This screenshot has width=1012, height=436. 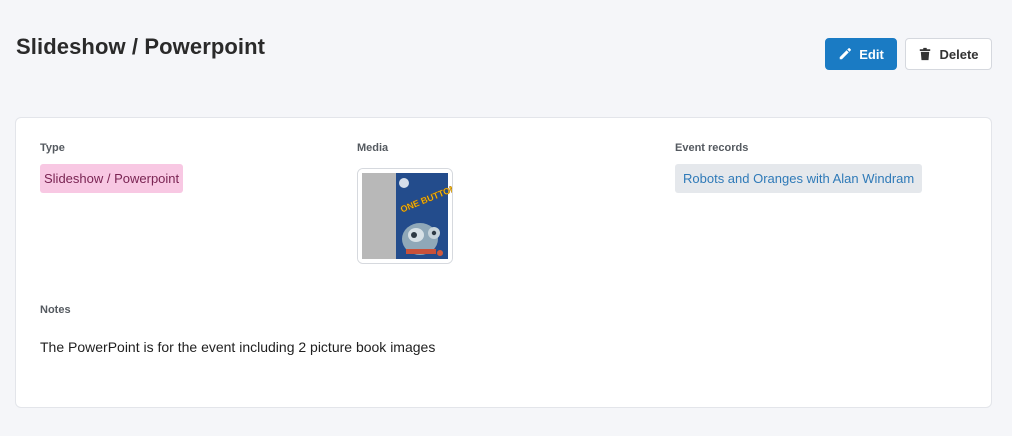 What do you see at coordinates (799, 178) in the screenshot?
I see `event-record-link: Robots and Oranges with Alan Windram` at bounding box center [799, 178].